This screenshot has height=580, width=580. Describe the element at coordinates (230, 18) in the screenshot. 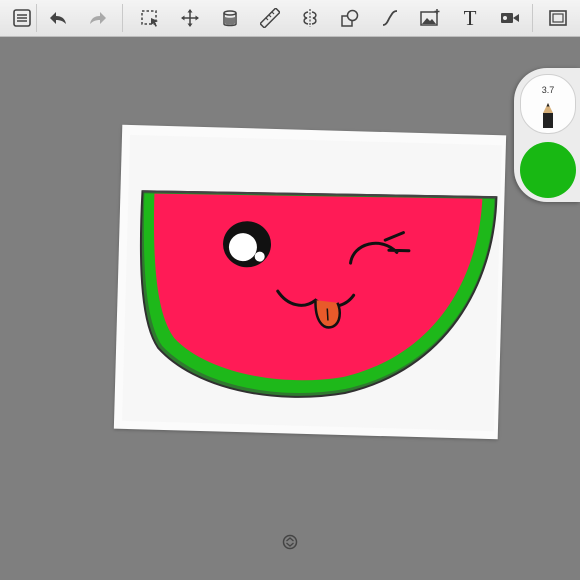

I see `fill-bucket-icon` at that location.